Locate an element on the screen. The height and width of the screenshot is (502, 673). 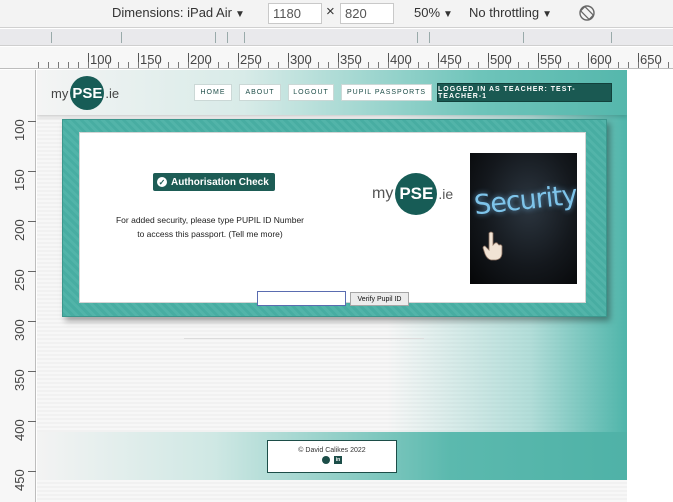
times-icon: × is located at coordinates (330, 11).